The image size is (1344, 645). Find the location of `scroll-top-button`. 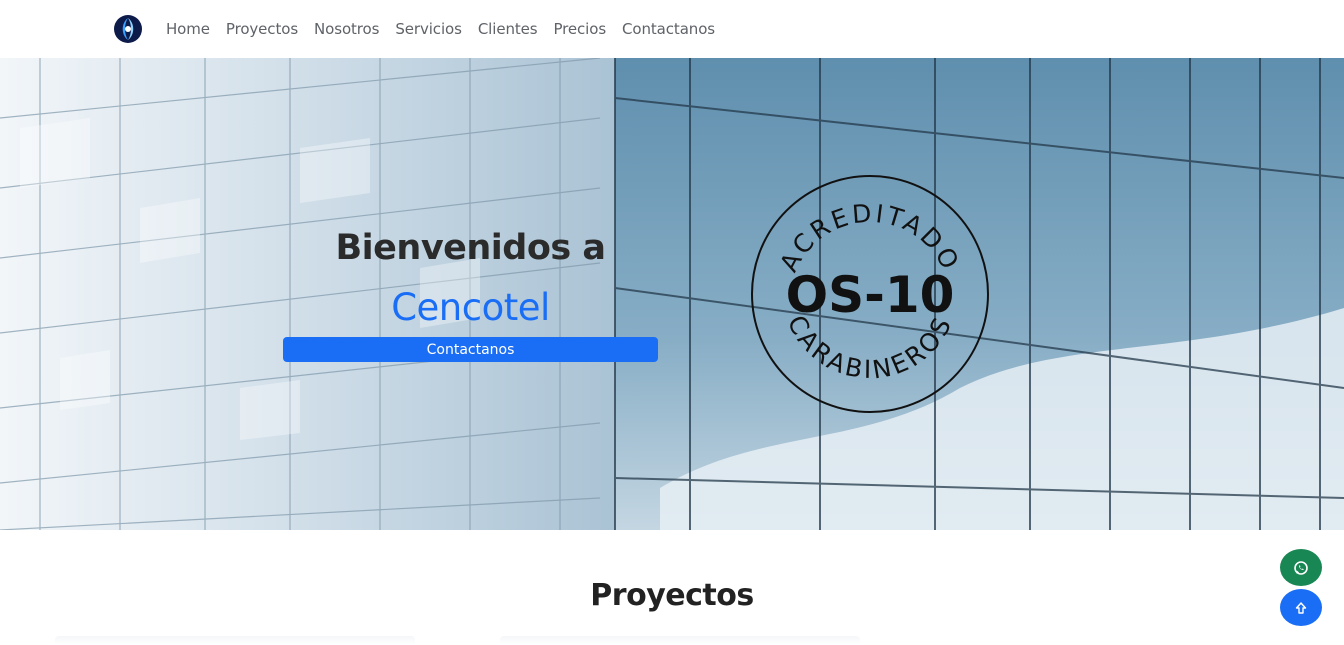

scroll-top-button is located at coordinates (1301, 607).